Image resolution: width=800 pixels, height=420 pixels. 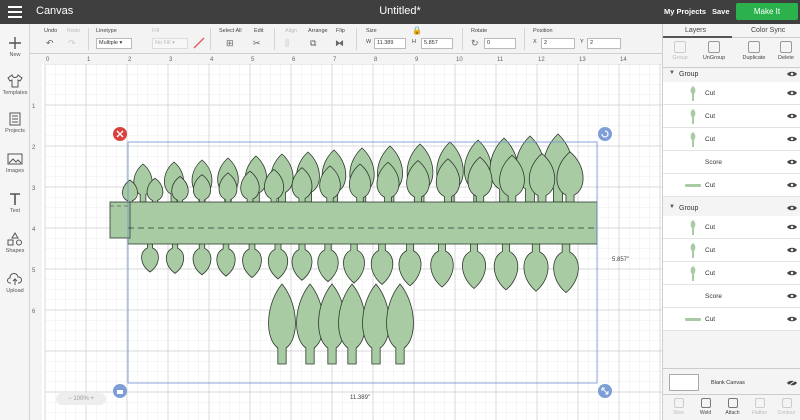 I want to click on sidebar-item-label: Text, so click(x=15, y=211).